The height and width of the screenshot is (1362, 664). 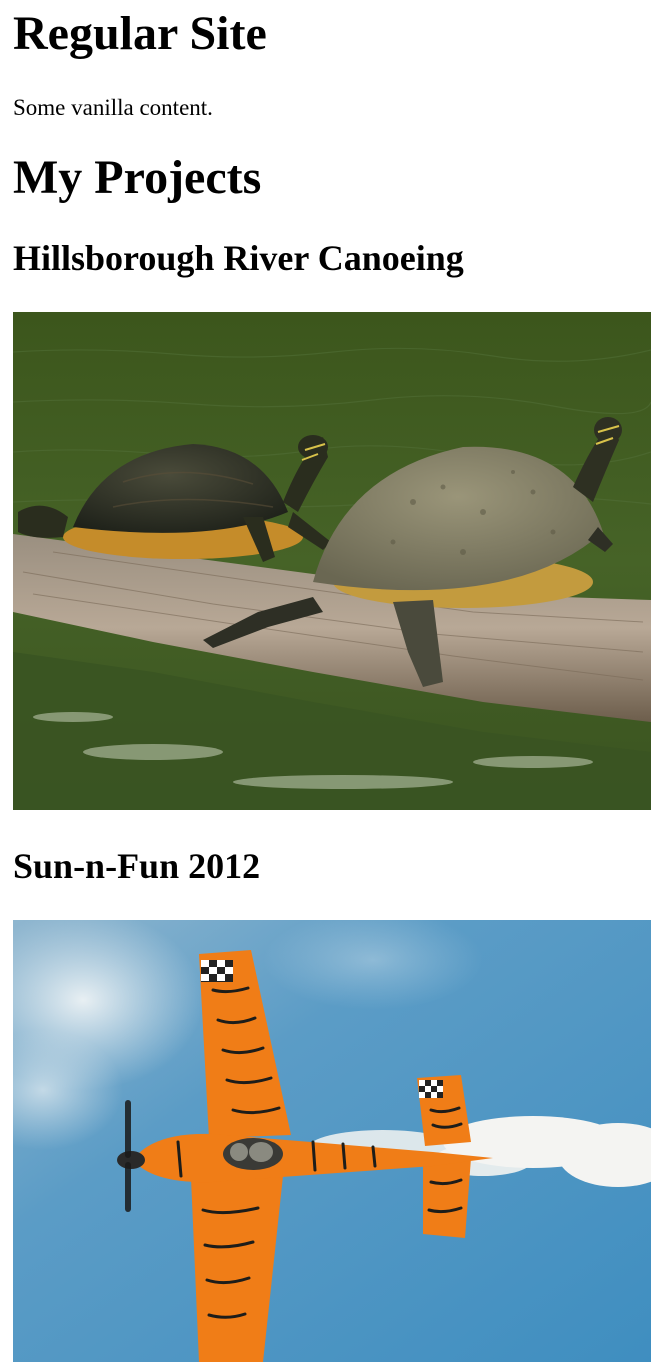 I want to click on project-title-sun-n-fun: Sun-n-Fun 2012, so click(x=137, y=866).